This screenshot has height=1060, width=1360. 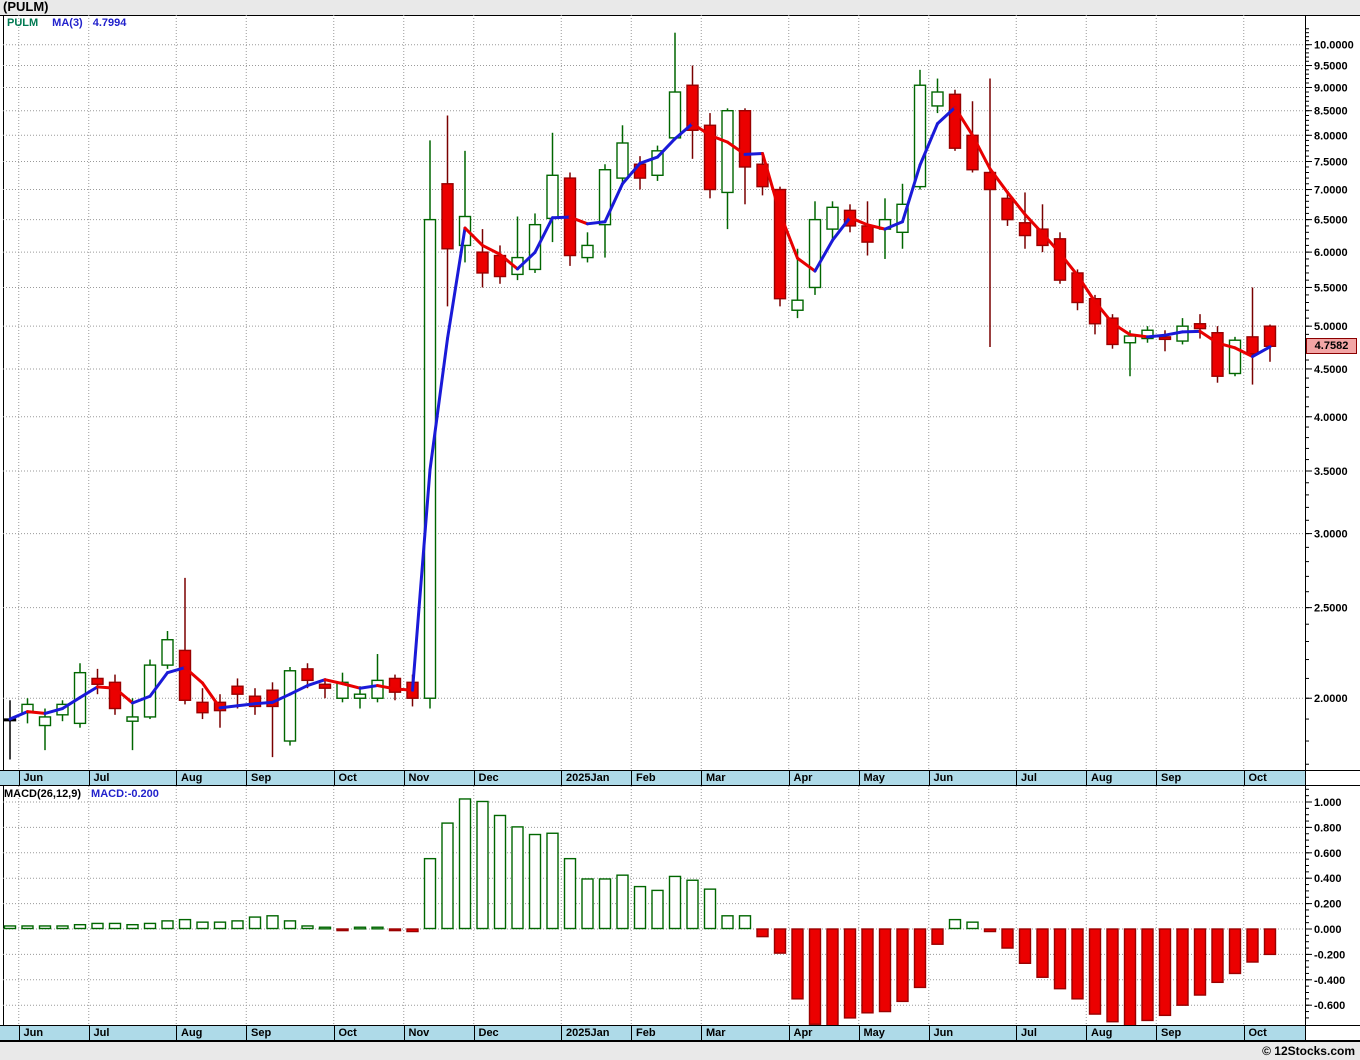 What do you see at coordinates (347, 778) in the screenshot?
I see `month-label: Oct` at bounding box center [347, 778].